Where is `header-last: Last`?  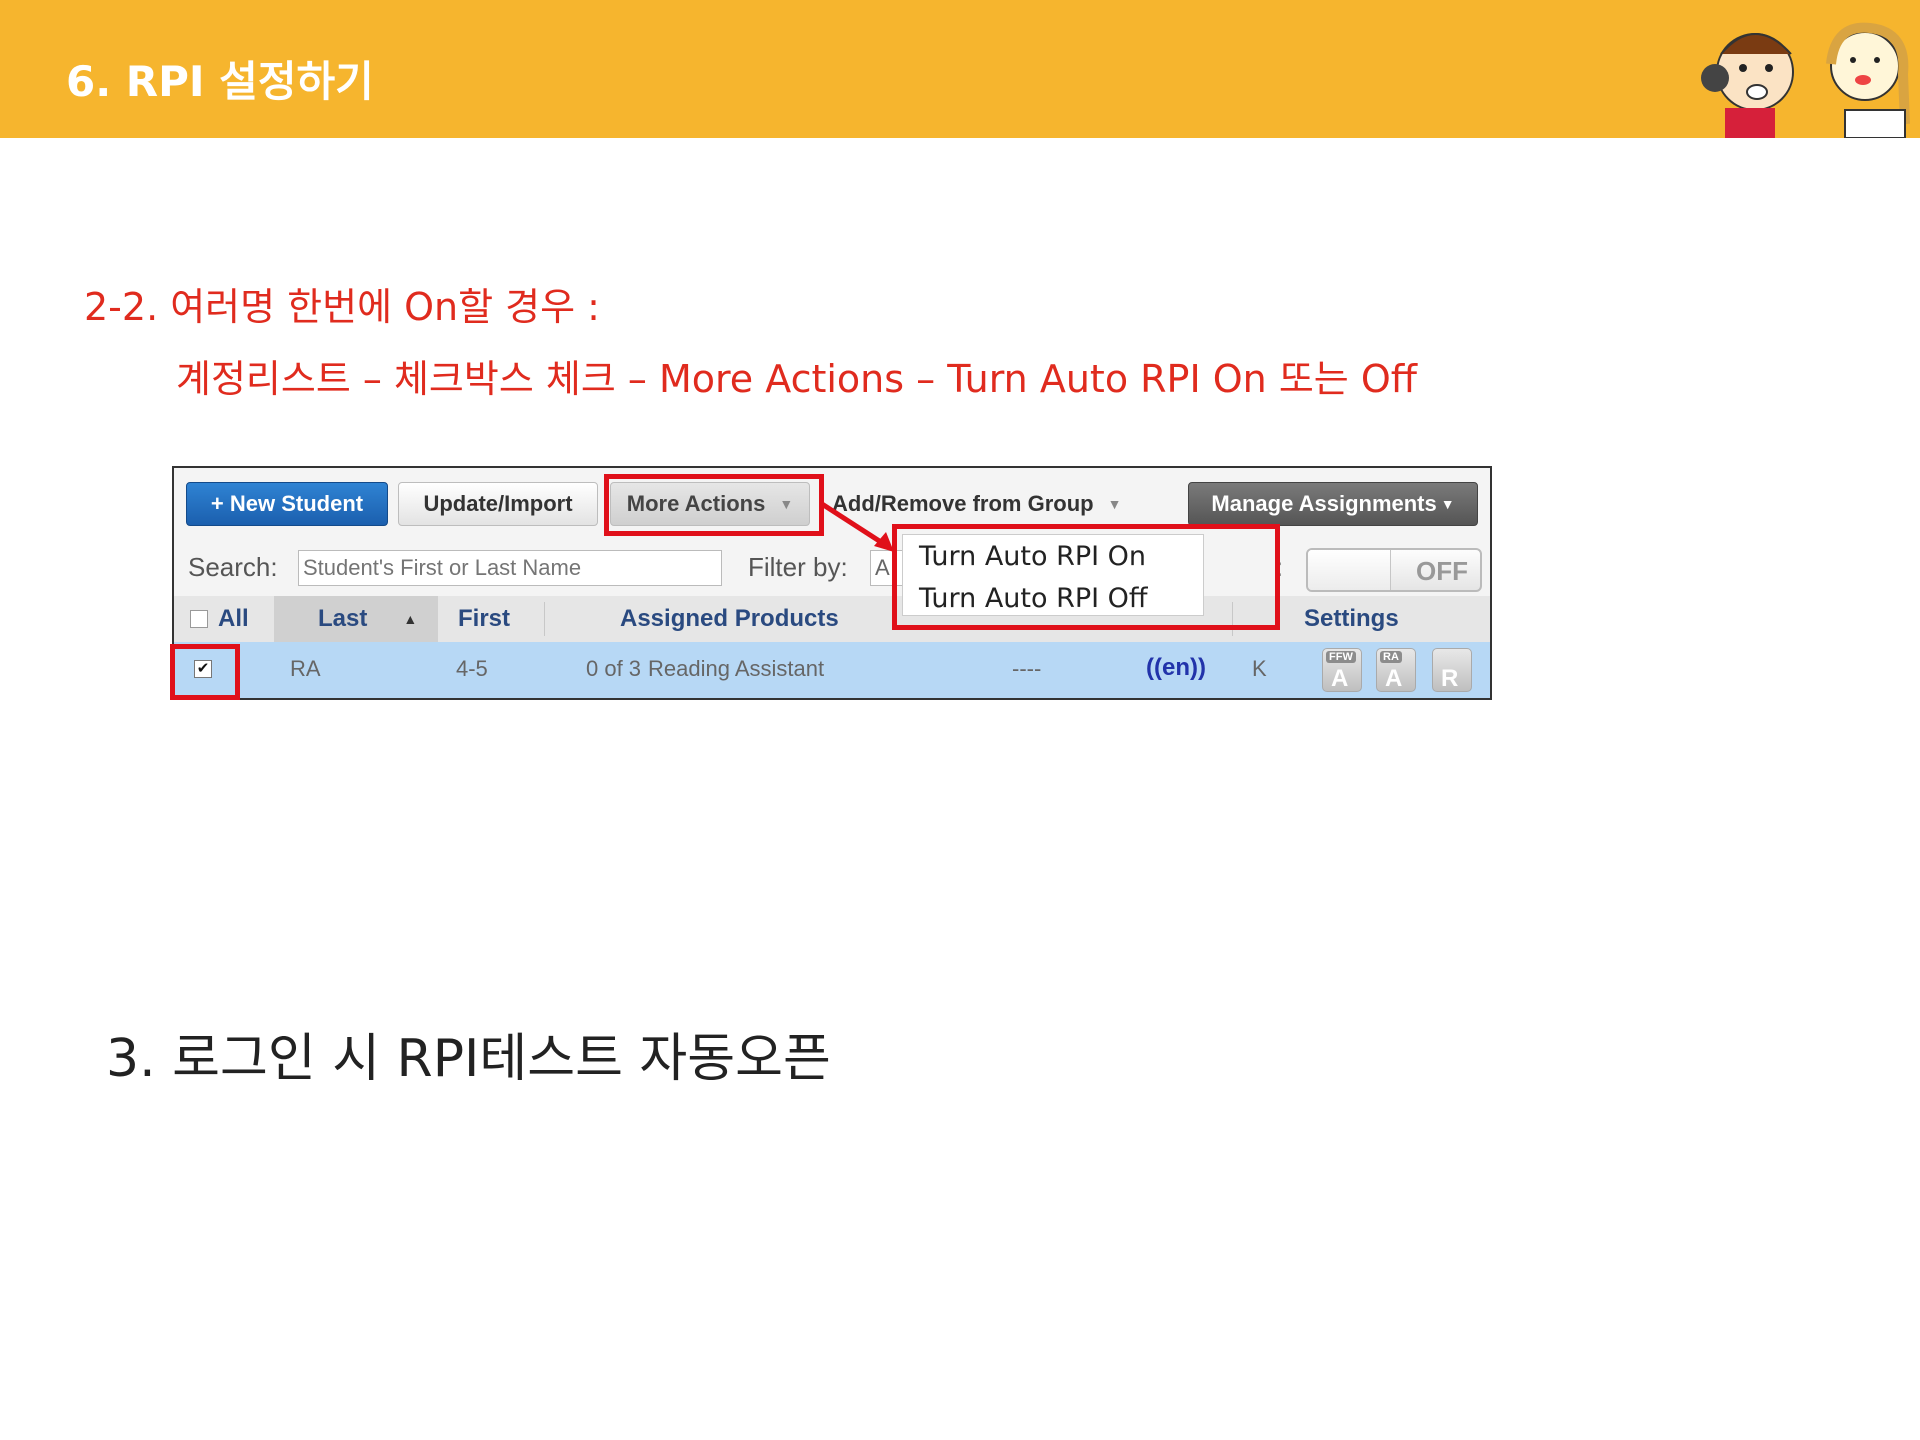 header-last: Last is located at coordinates (343, 618).